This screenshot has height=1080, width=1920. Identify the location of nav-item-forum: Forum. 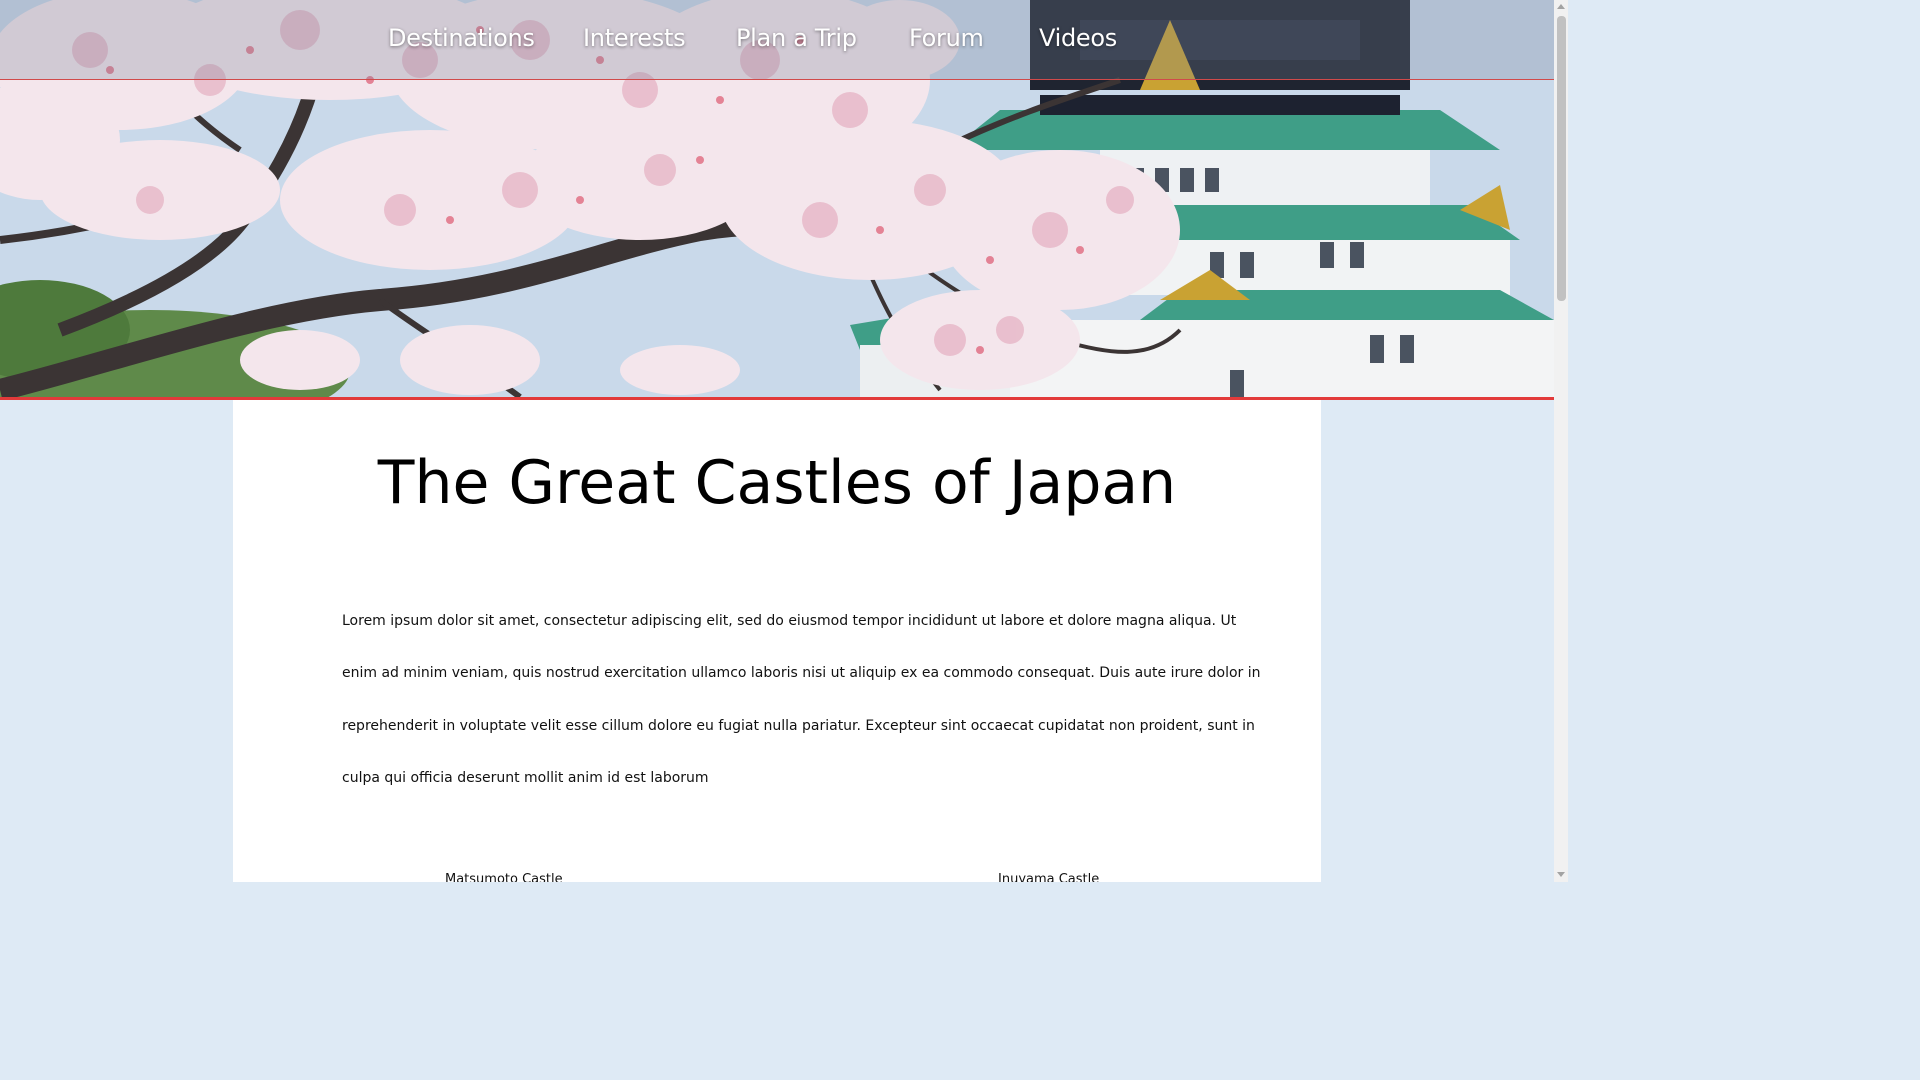
(946, 38).